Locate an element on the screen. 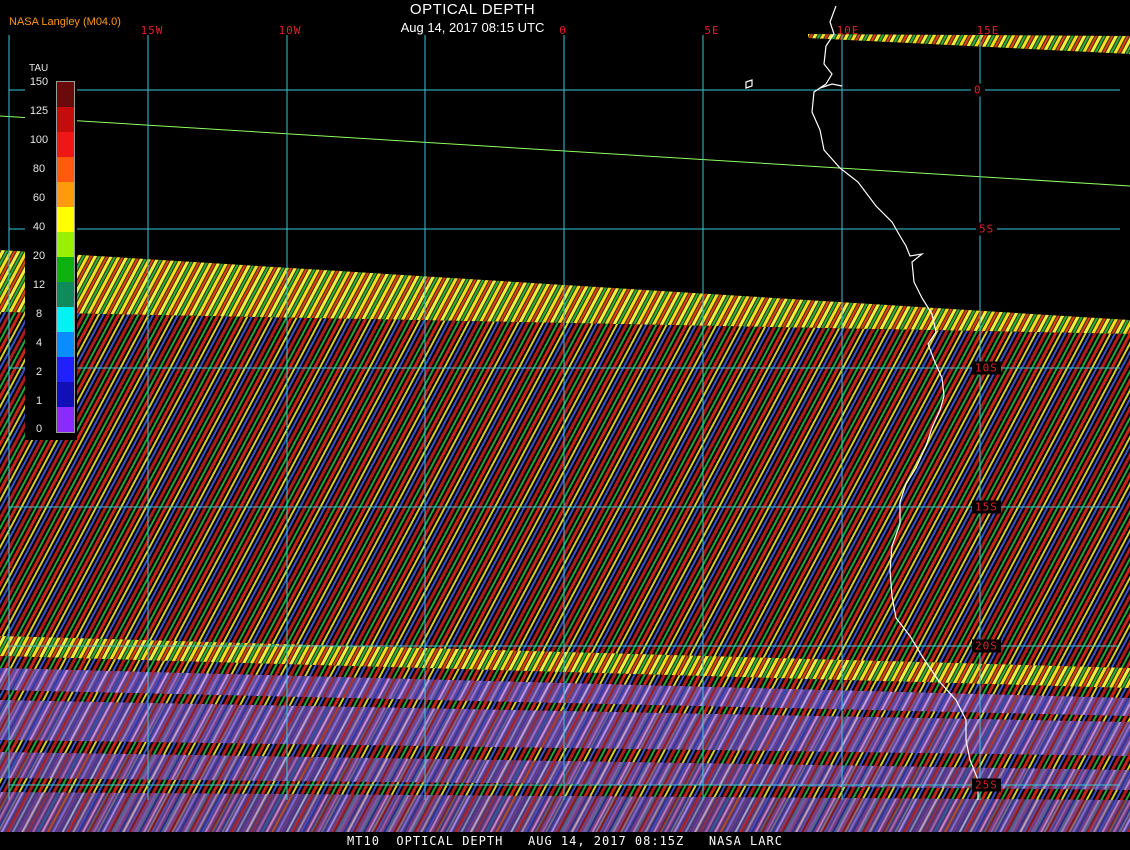 The width and height of the screenshot is (1130, 850). lat-label-20s: 20S is located at coordinates (986, 646).